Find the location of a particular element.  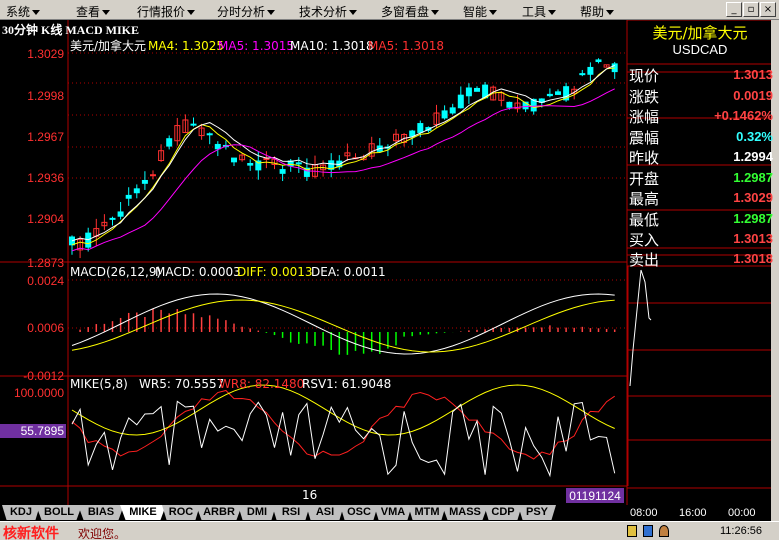

quote-label: 涨跌 is located at coordinates (644, 96).